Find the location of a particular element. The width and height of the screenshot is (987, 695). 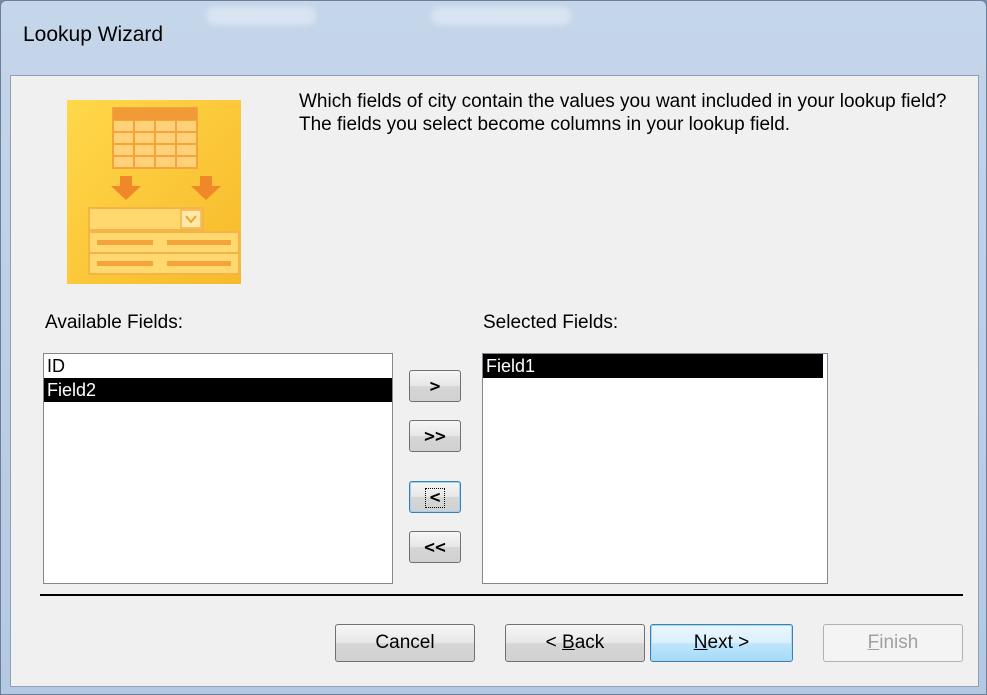

back-prefix: < is located at coordinates (554, 642).